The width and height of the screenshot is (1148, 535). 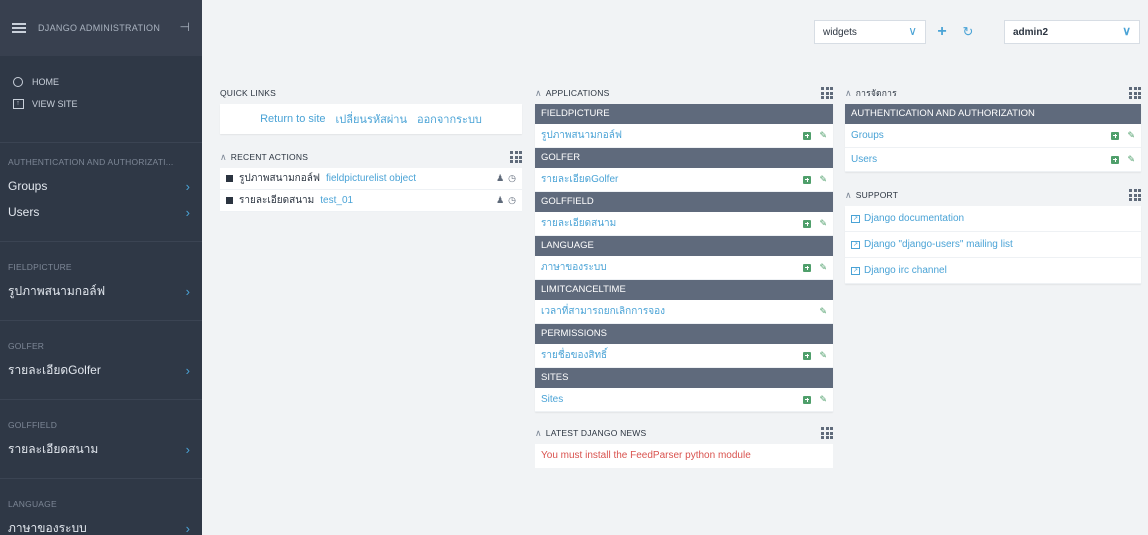 I want to click on model-link: Users, so click(x=864, y=159).